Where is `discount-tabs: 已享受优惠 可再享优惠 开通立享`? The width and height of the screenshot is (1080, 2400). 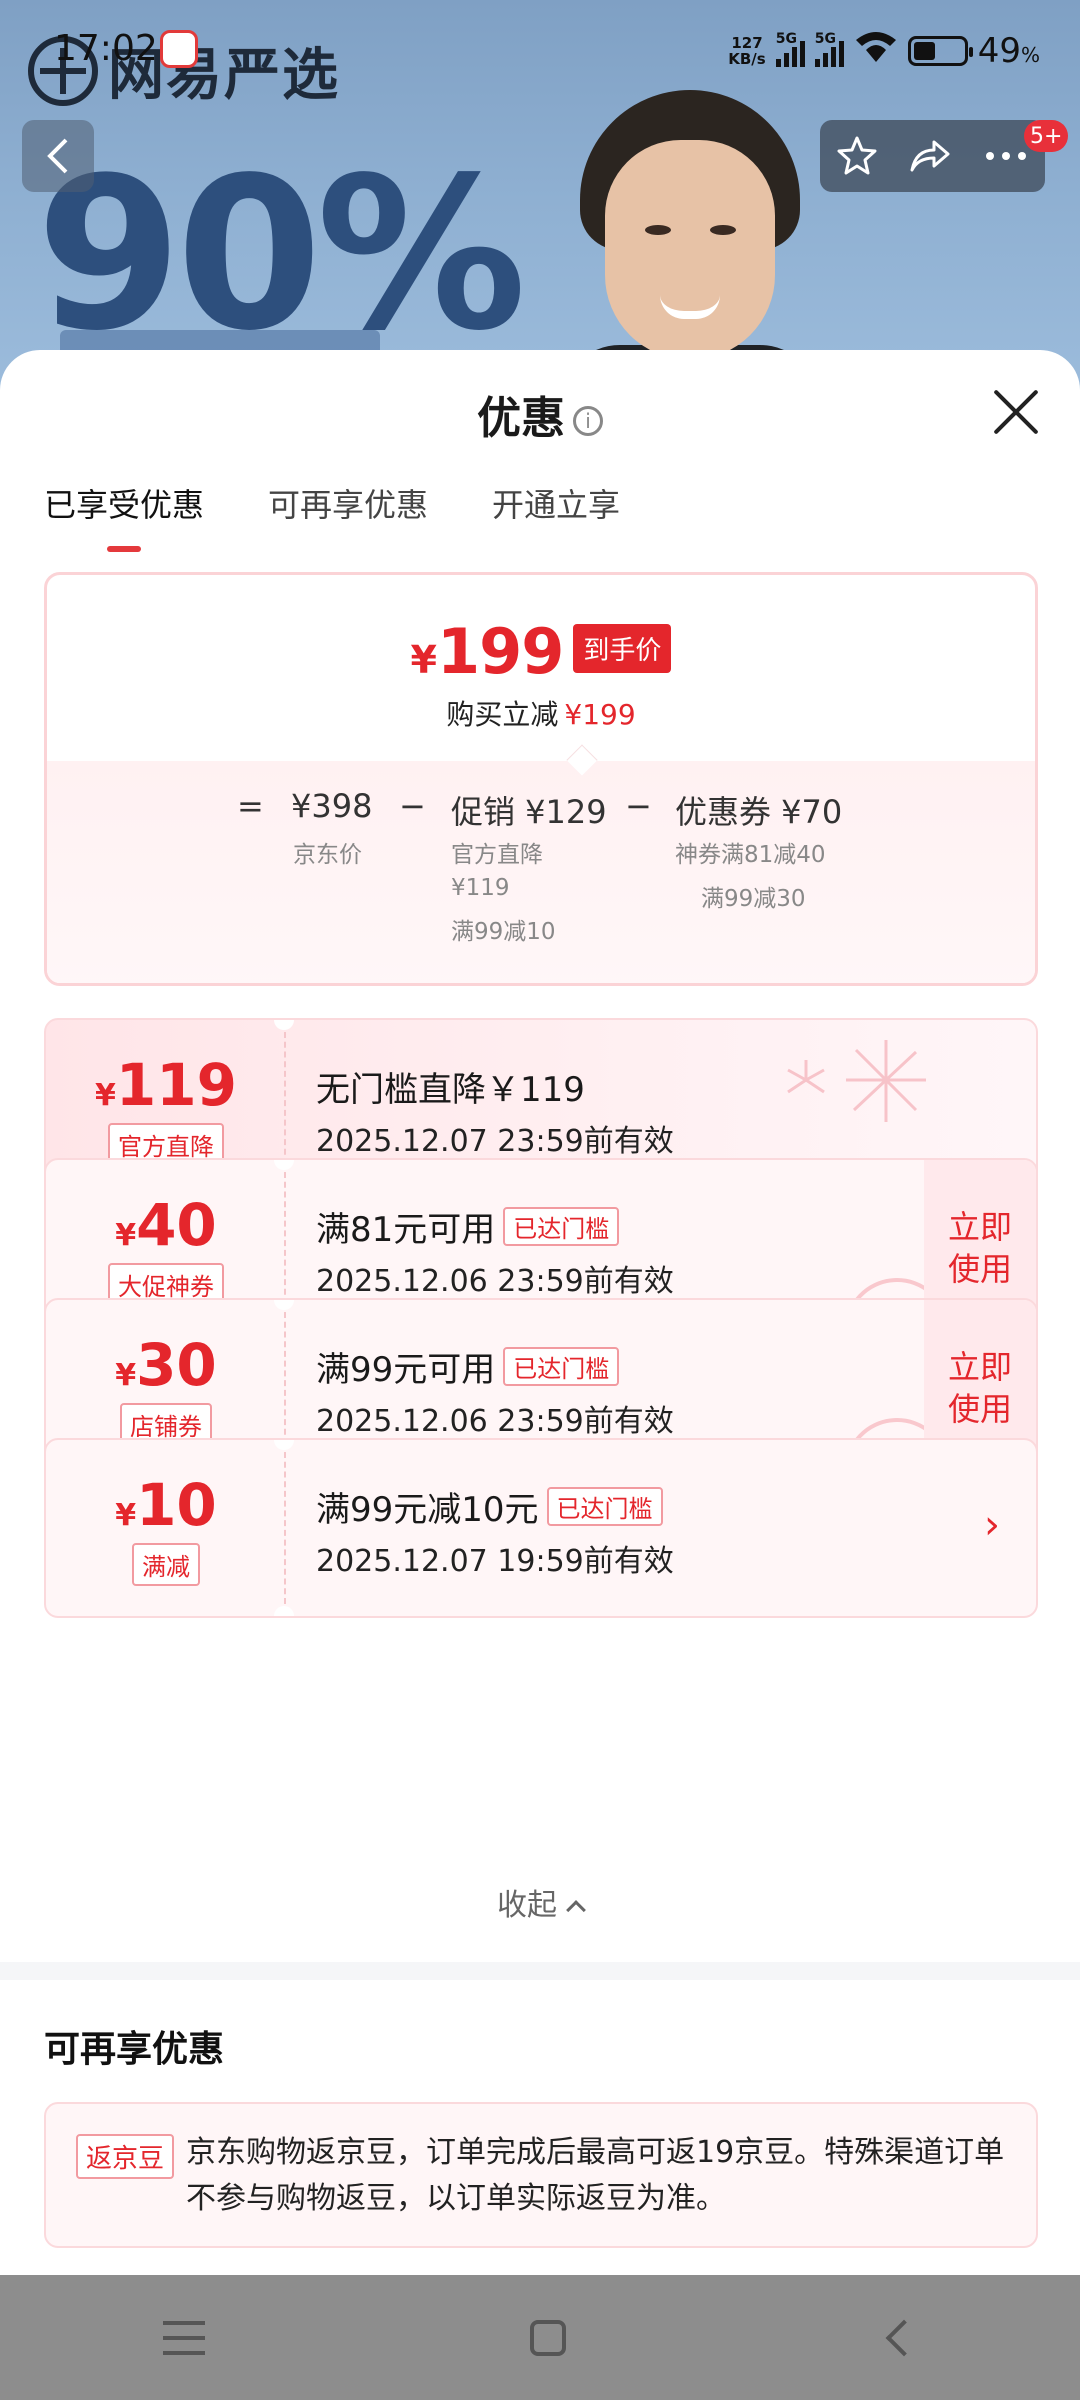 discount-tabs: 已享受优惠 可再享优惠 开通立享 is located at coordinates (332, 516).